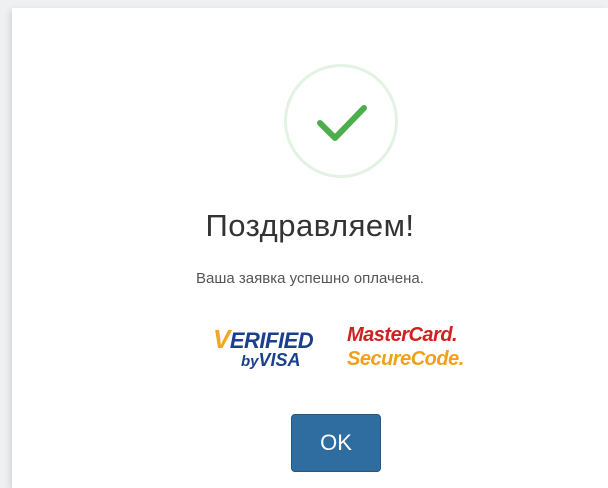 This screenshot has height=488, width=608. I want to click on success-icon-circle, so click(341, 121).